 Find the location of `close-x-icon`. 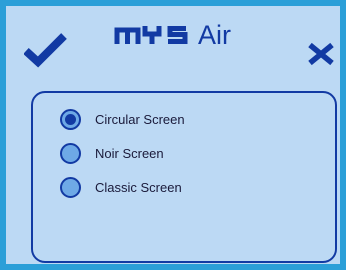

close-x-icon is located at coordinates (321, 54).